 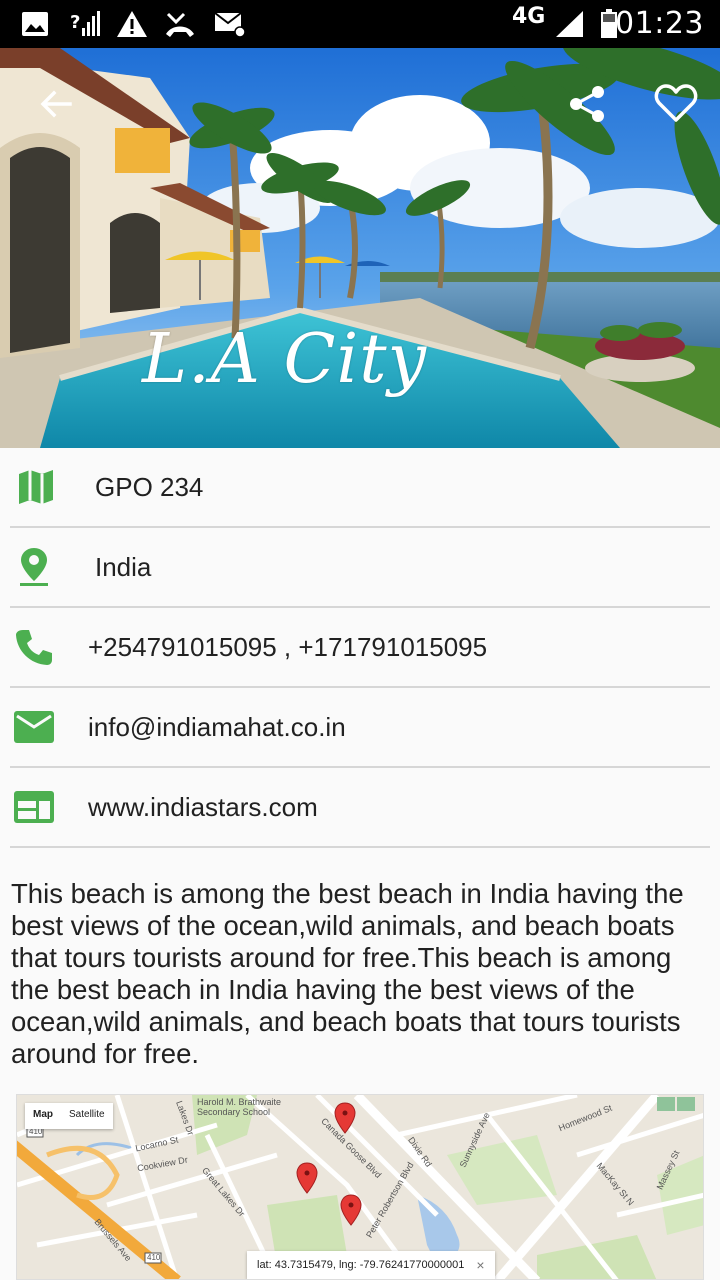 What do you see at coordinates (149, 486) in the screenshot?
I see `address-text: GPO 234` at bounding box center [149, 486].